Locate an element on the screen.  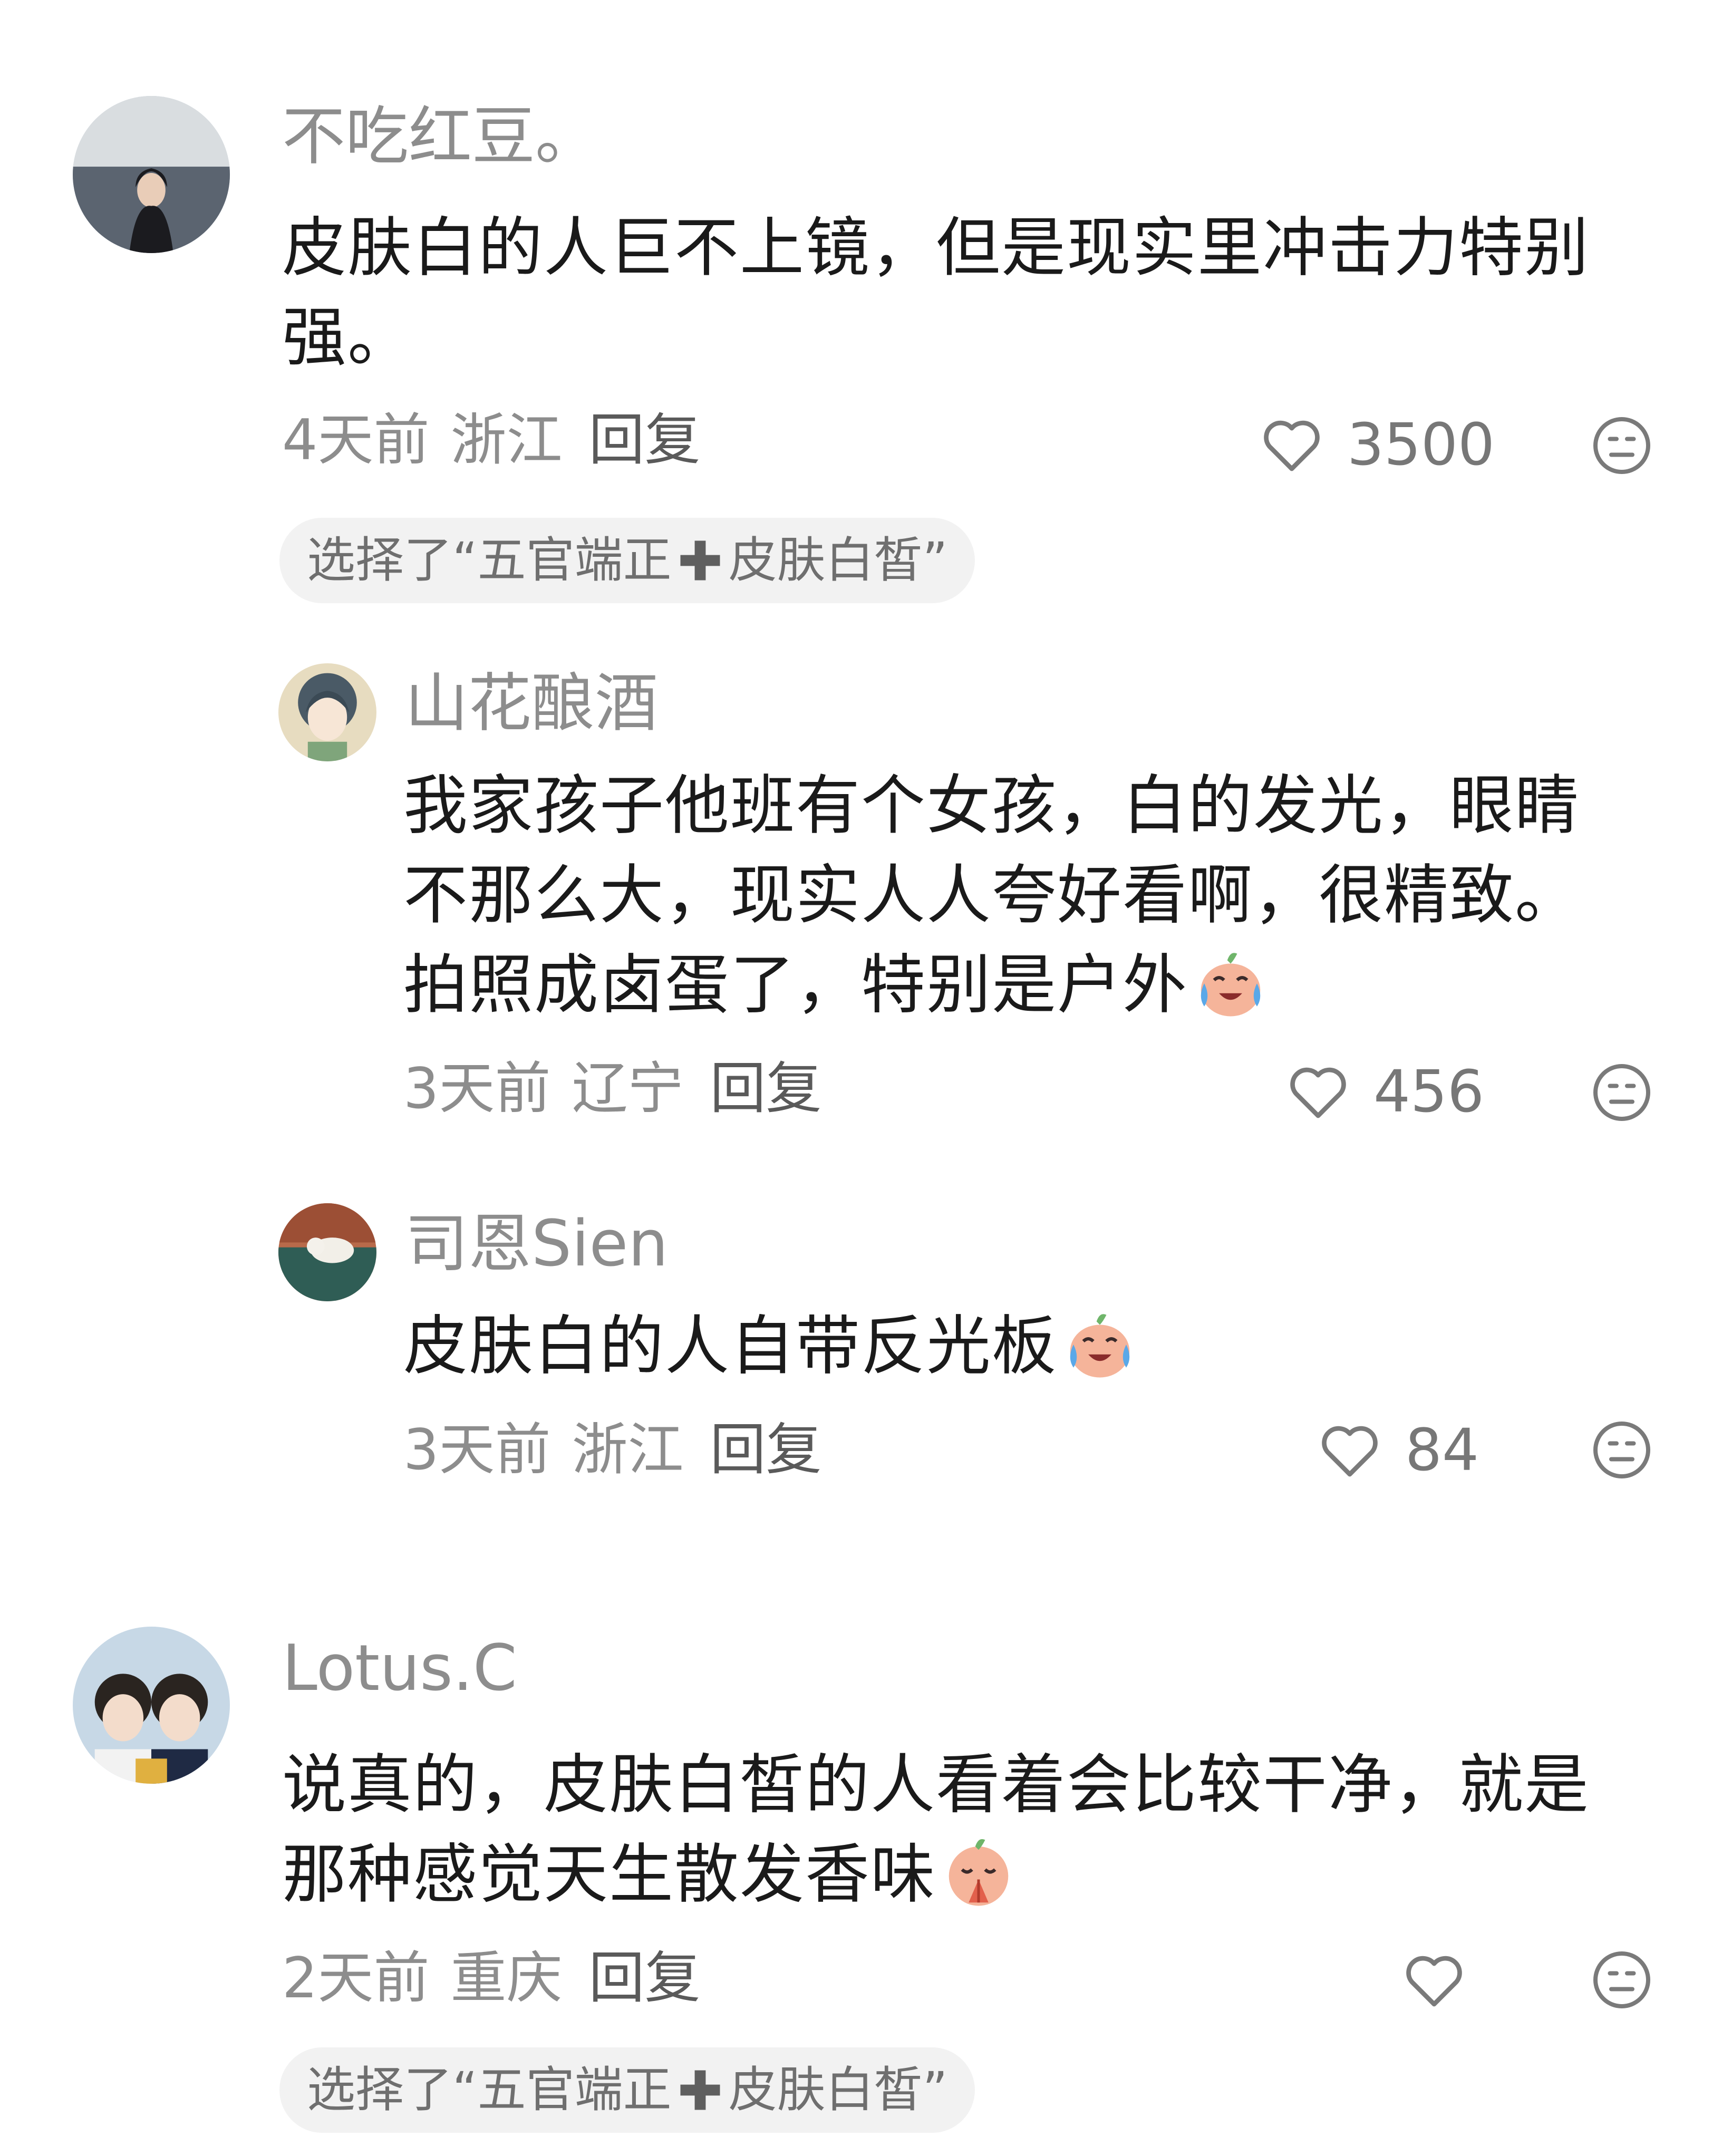
comment-text: 皮肤白的人自带反光板 is located at coordinates (771, 1346).